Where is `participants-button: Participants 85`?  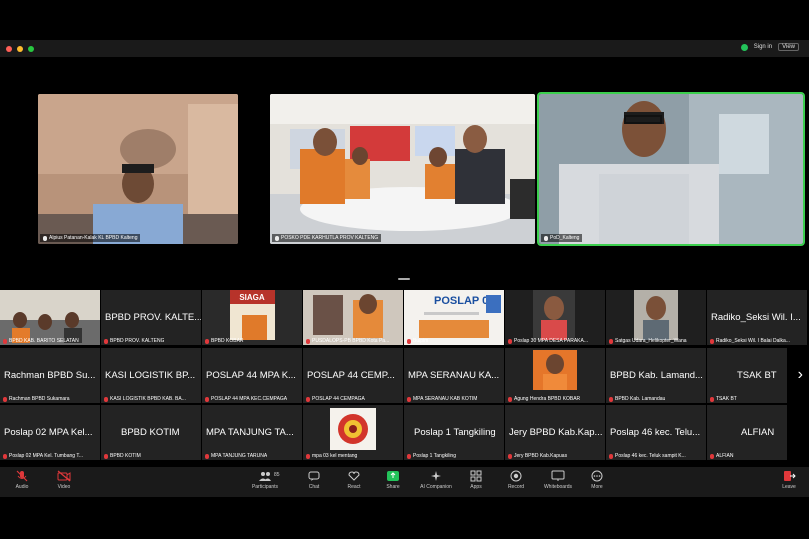
participants-button: Participants 85 is located at coordinates (265, 480).